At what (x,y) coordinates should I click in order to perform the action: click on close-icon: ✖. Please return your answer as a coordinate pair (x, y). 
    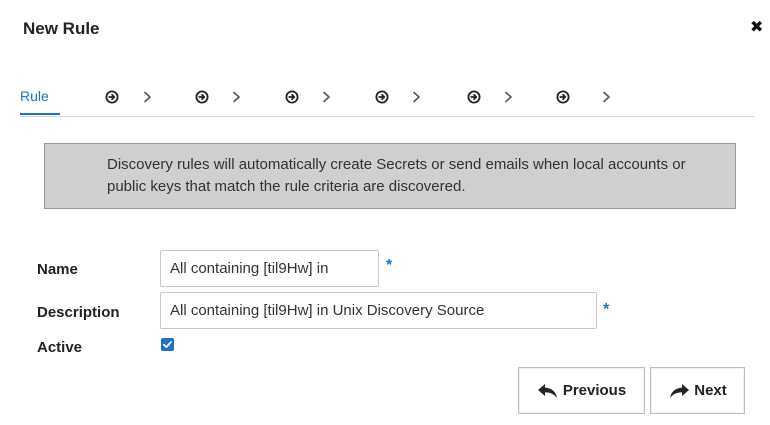
    Looking at the image, I should click on (756, 28).